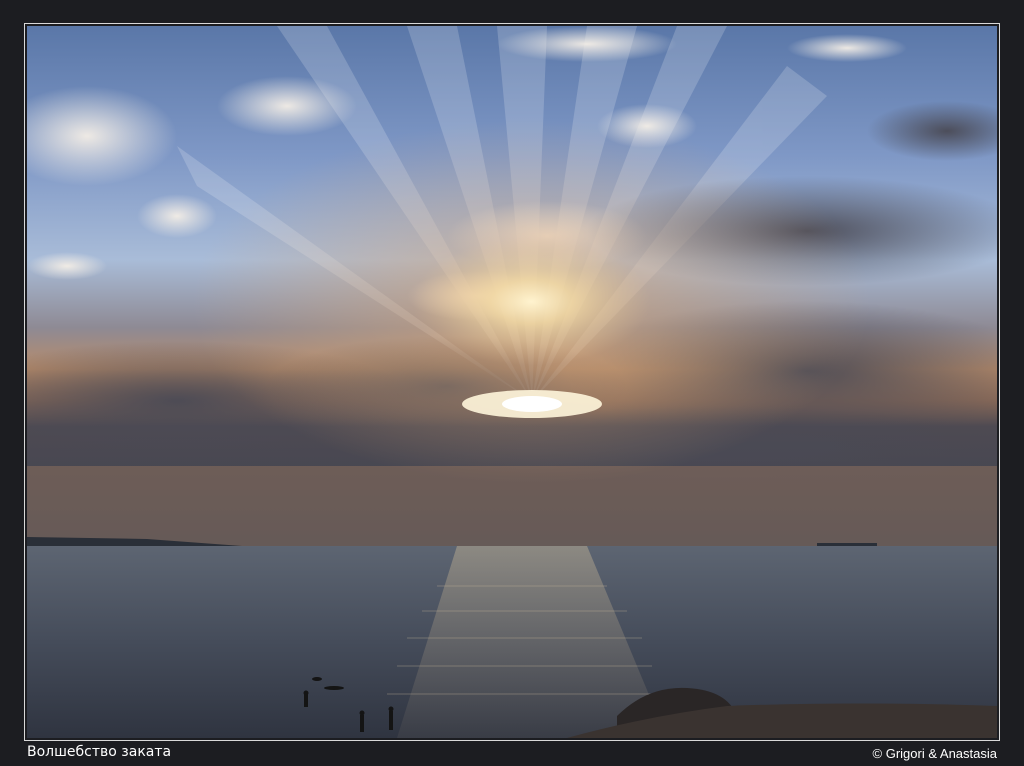 This screenshot has width=1024, height=766. What do you see at coordinates (934, 753) in the screenshot?
I see `copyright-text: © Grigori & Anastasia` at bounding box center [934, 753].